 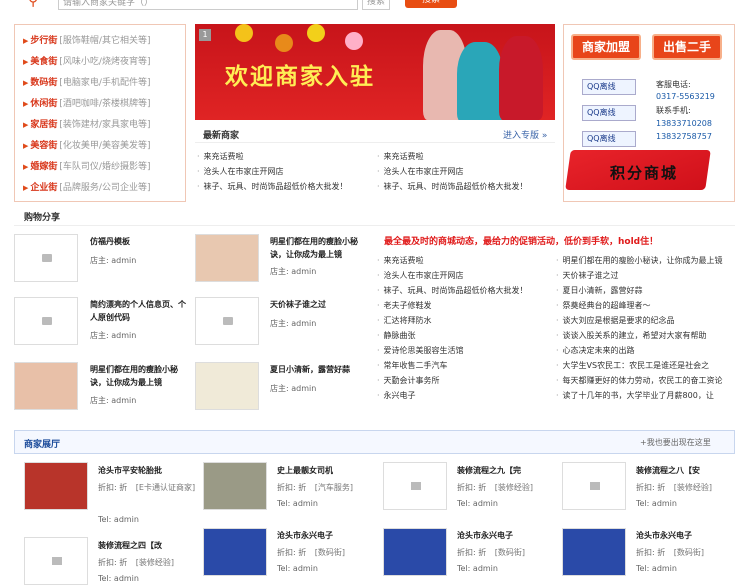 What do you see at coordinates (305, 470) in the screenshot?
I see `shop-name: 史上最靓女司机` at bounding box center [305, 470].